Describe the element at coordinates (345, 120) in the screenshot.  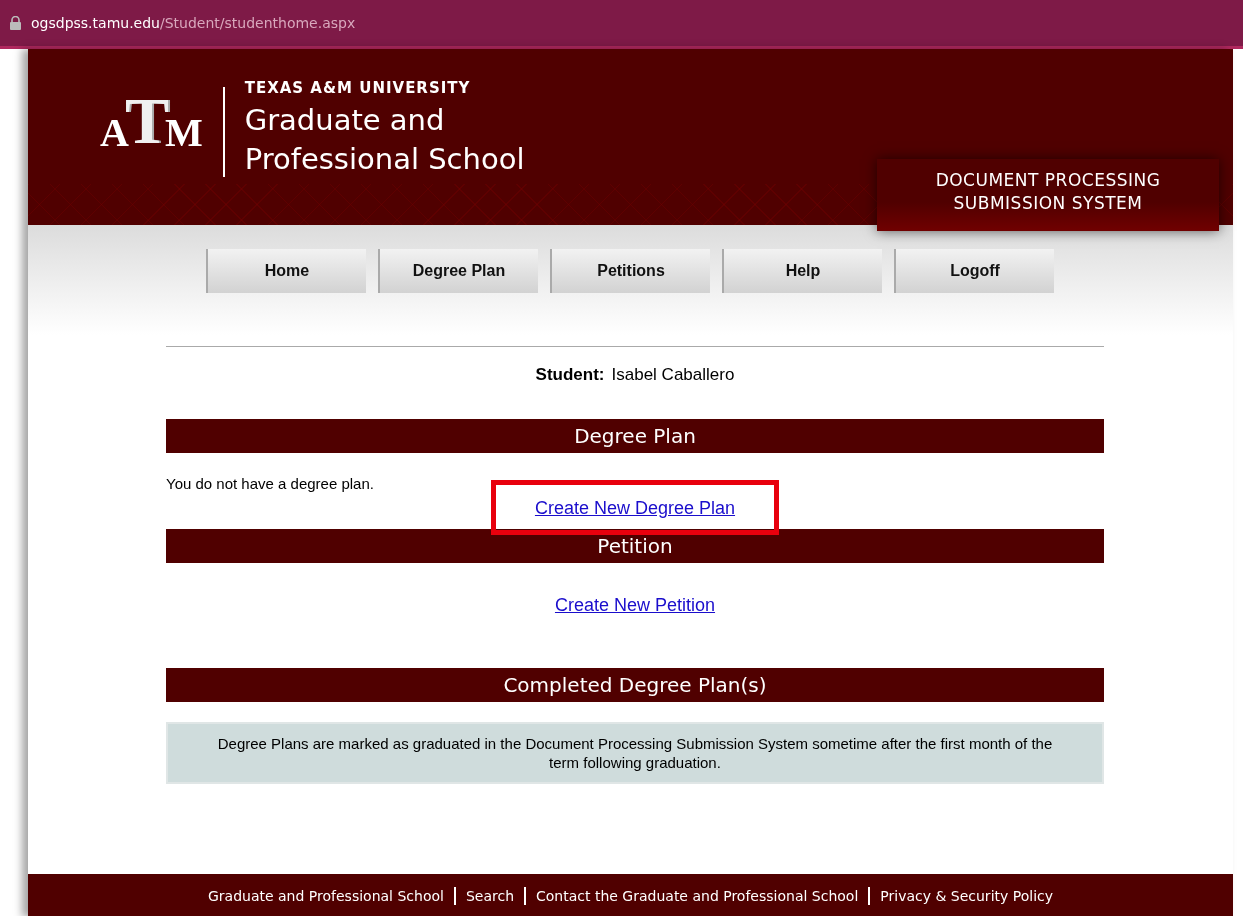
I see `school-name: Graduate and` at that location.